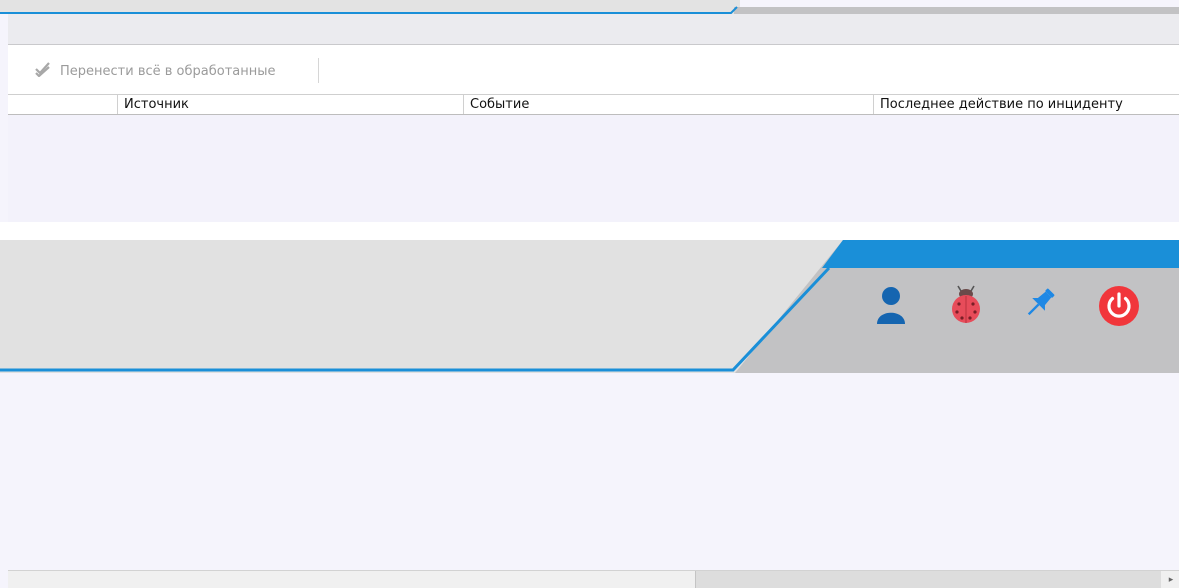 The image size is (1179, 588). Describe the element at coordinates (369, 10) in the screenshot. I see `top-accent-line` at that location.